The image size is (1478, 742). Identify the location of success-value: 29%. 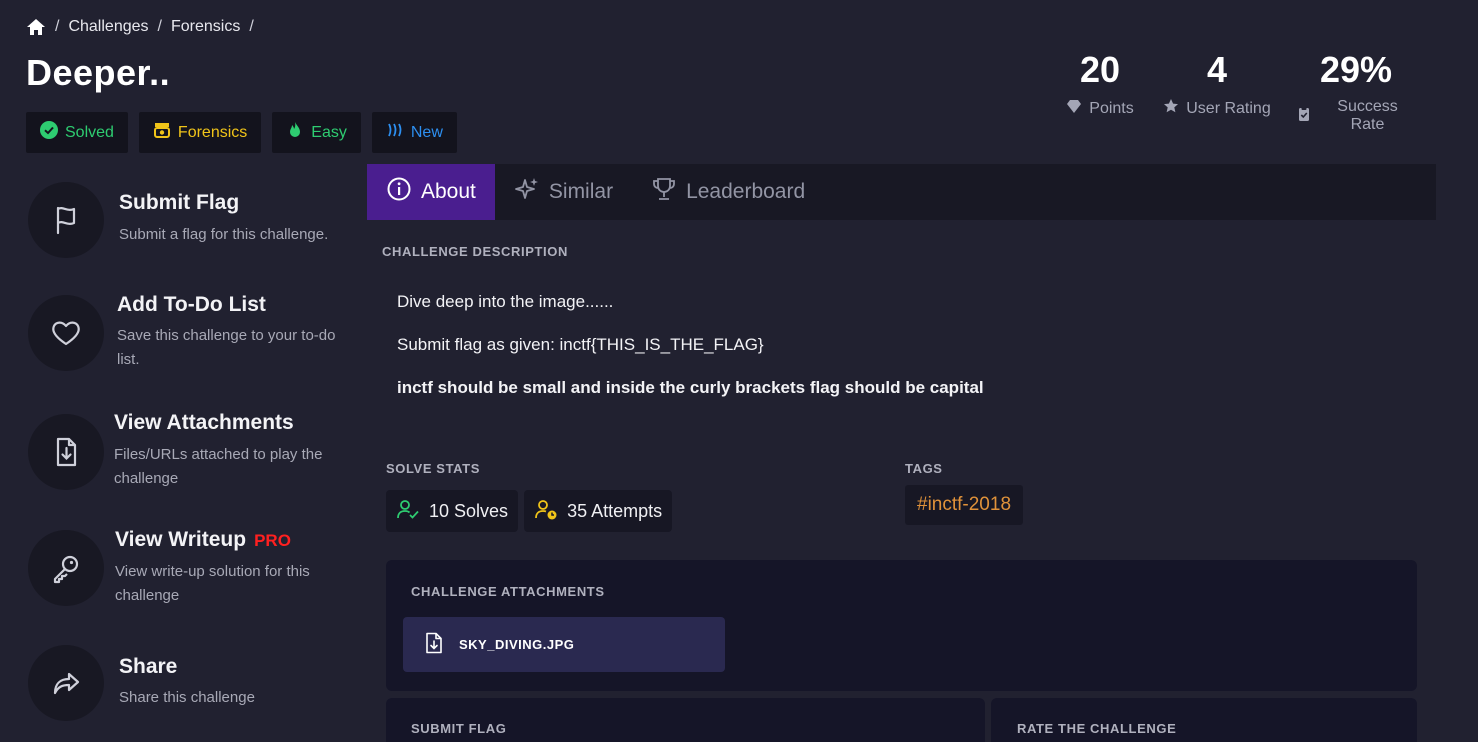
(1356, 69).